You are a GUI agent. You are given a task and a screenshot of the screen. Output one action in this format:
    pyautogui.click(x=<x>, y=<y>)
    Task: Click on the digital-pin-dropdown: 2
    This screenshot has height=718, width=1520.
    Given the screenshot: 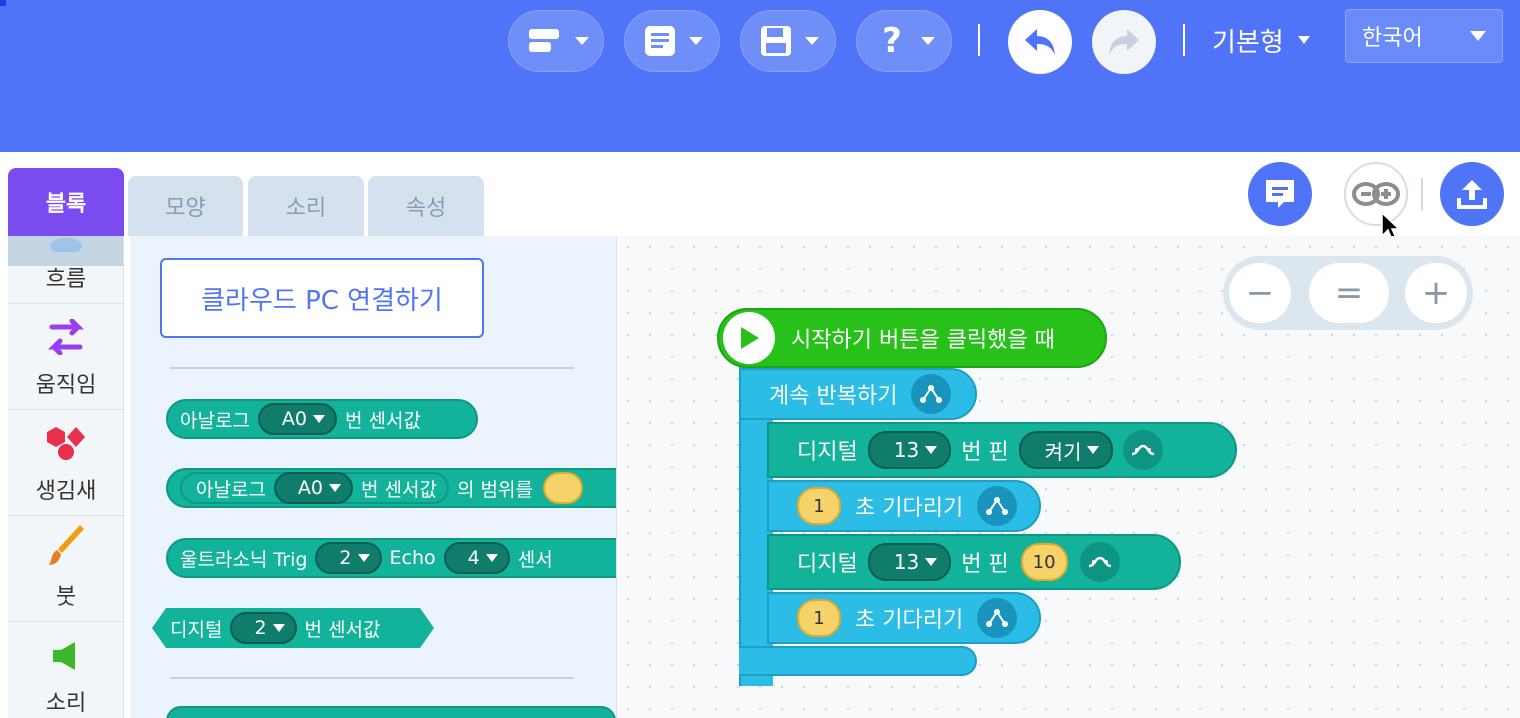 What is the action you would take?
    pyautogui.click(x=263, y=628)
    